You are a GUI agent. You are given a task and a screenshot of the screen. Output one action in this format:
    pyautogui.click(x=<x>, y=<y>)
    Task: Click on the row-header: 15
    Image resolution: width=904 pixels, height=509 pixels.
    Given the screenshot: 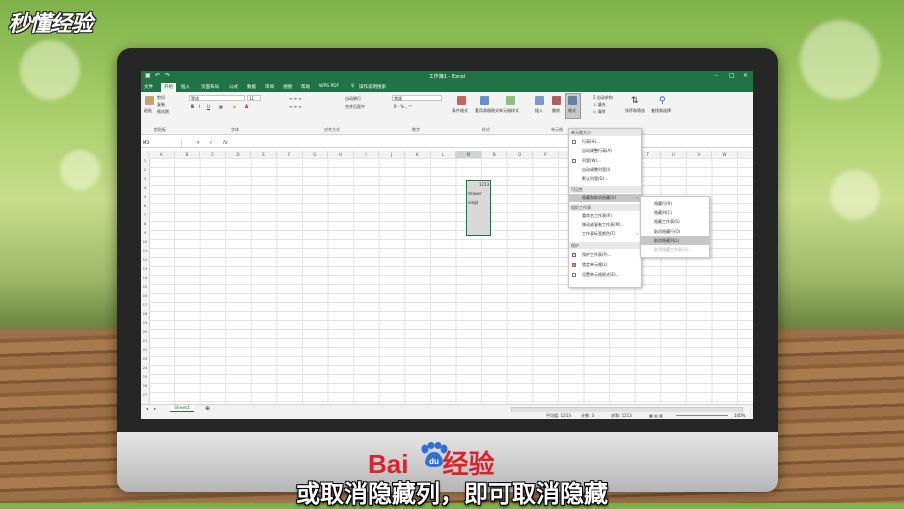 What is the action you would take?
    pyautogui.click(x=145, y=287)
    